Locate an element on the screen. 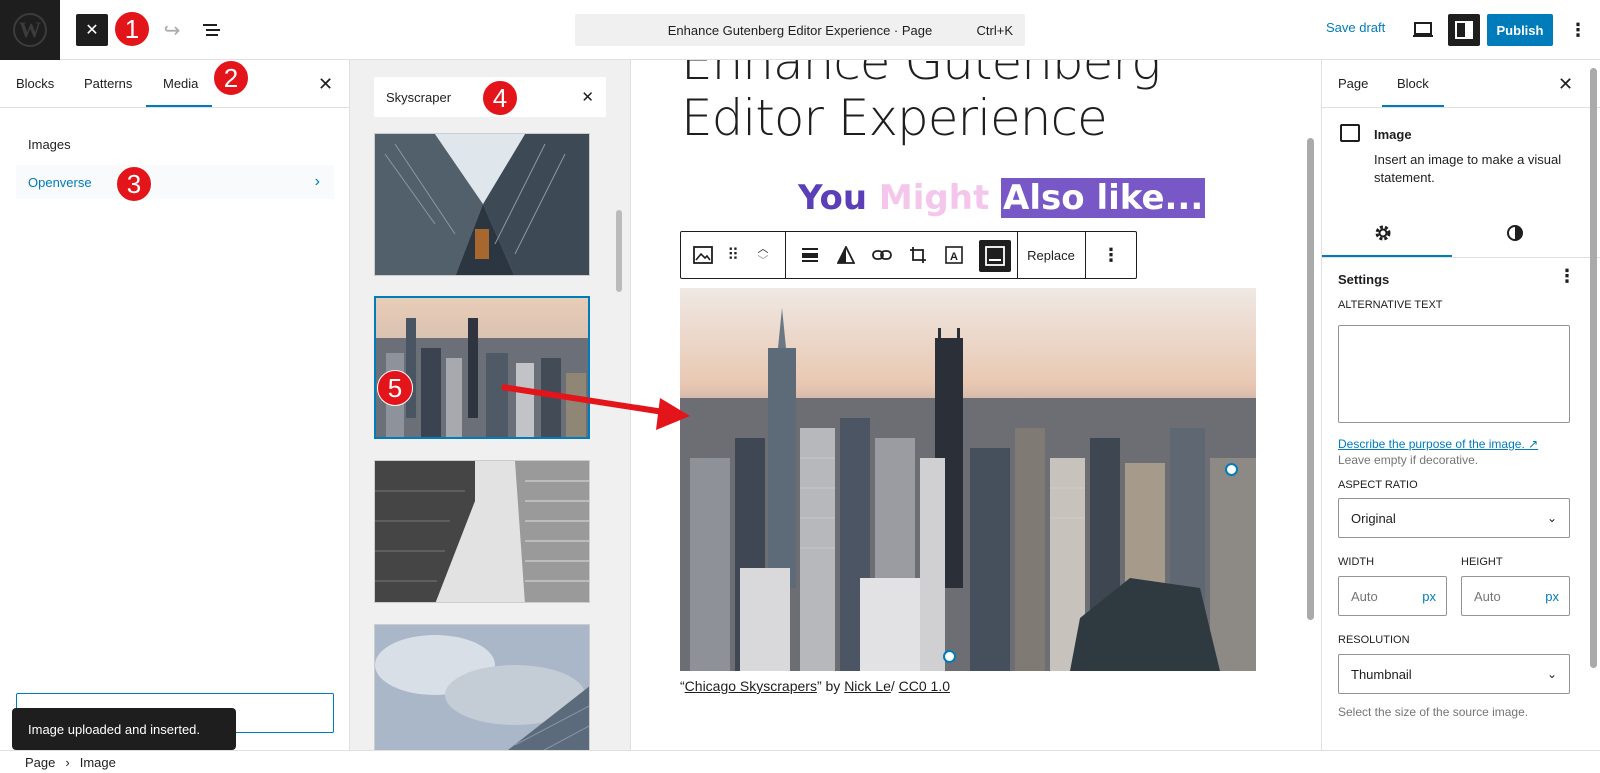 This screenshot has width=1600, height=773. block-options-button: ⋮ is located at coordinates (1111, 255).